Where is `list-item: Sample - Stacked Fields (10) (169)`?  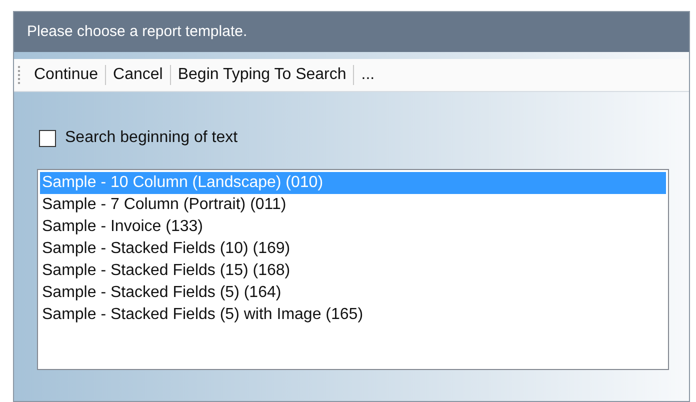 list-item: Sample - Stacked Fields (10) (169) is located at coordinates (353, 249).